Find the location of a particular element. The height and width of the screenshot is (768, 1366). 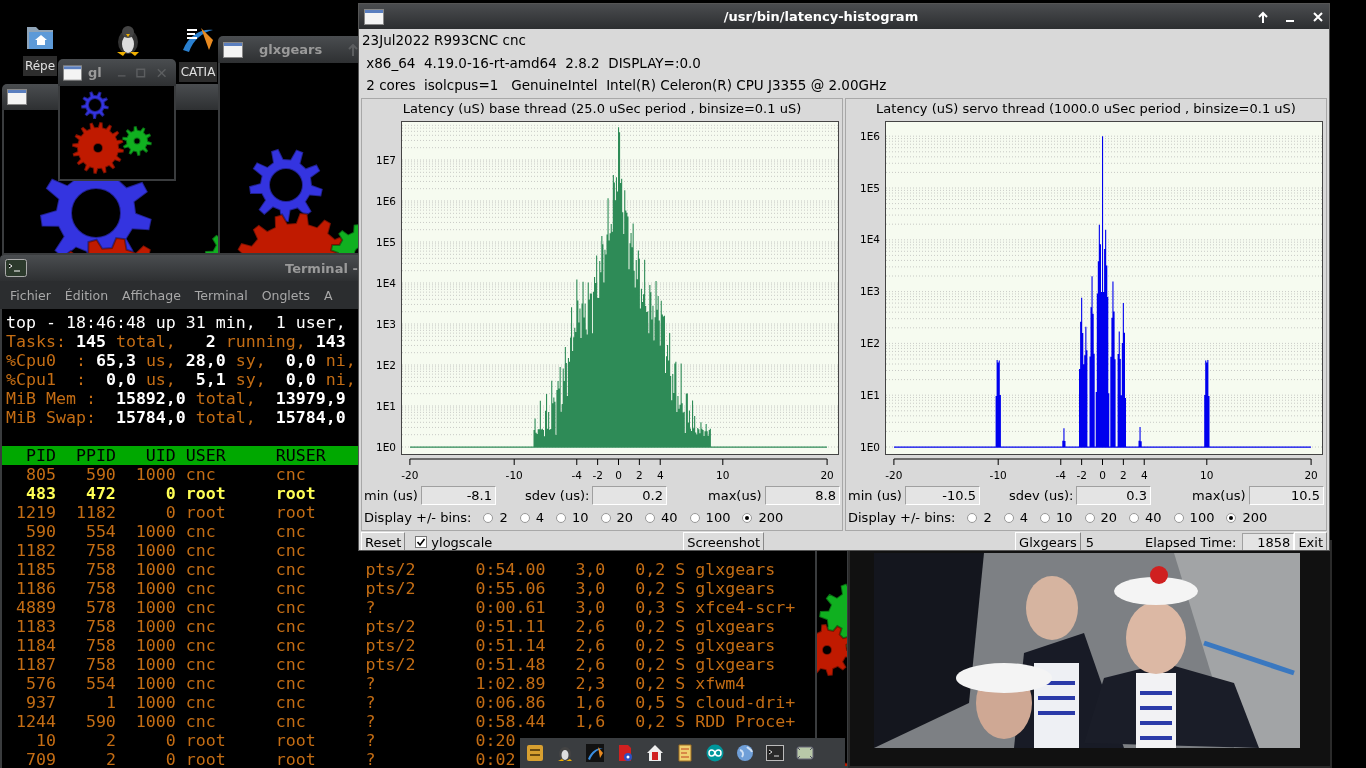

max-field: 10.5 is located at coordinates (1286, 495).